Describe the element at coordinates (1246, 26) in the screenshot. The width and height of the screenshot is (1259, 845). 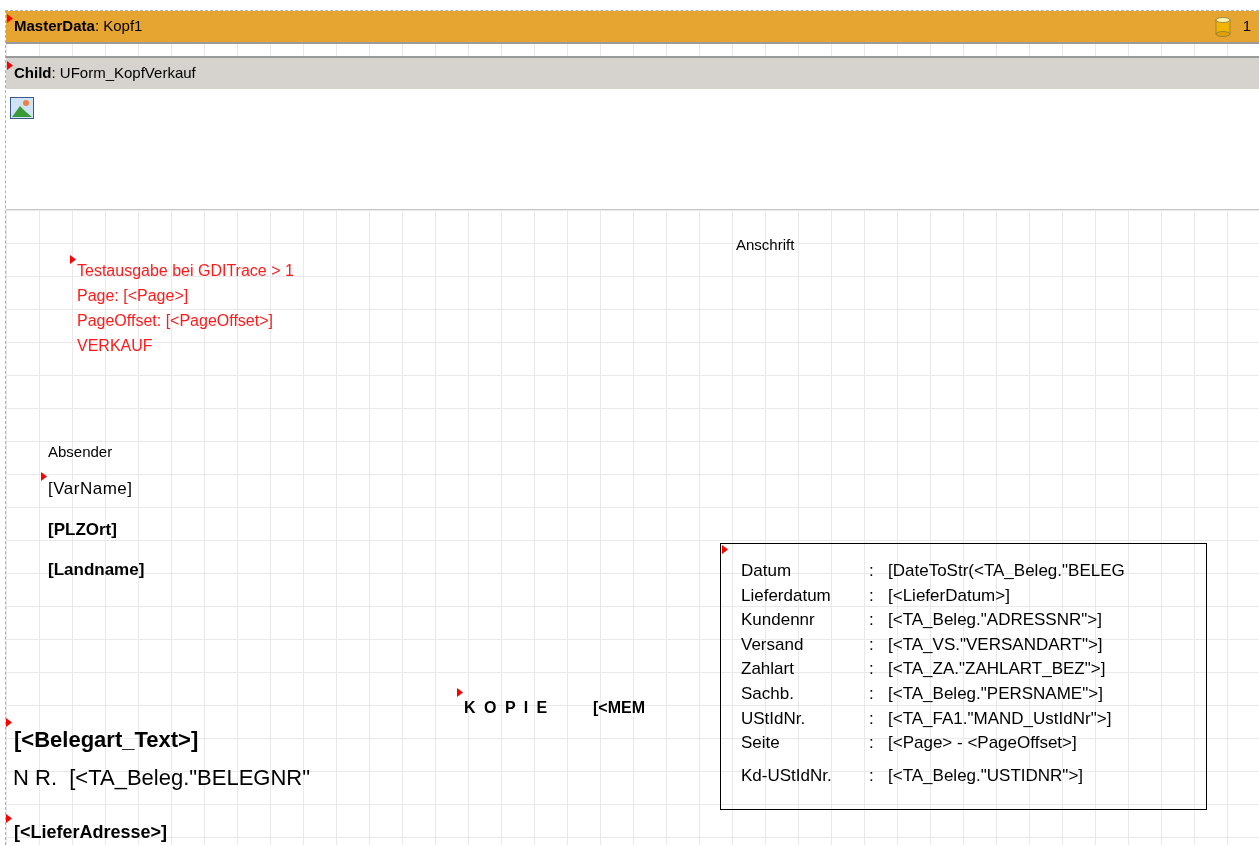
I see `record-count: 1` at that location.